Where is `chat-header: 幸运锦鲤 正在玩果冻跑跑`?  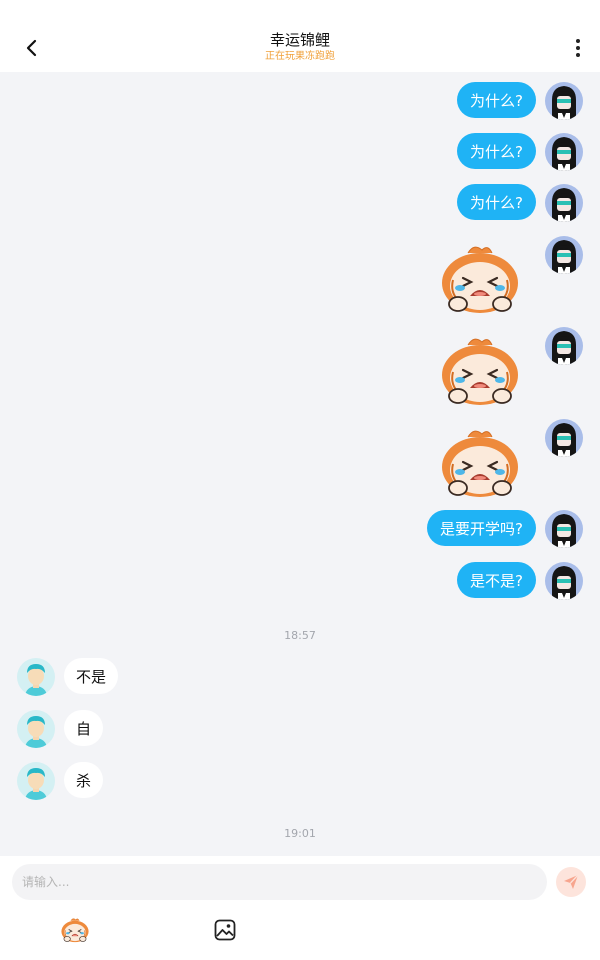
chat-header: 幸运锦鲤 正在玩果冻跑跑 is located at coordinates (300, 36).